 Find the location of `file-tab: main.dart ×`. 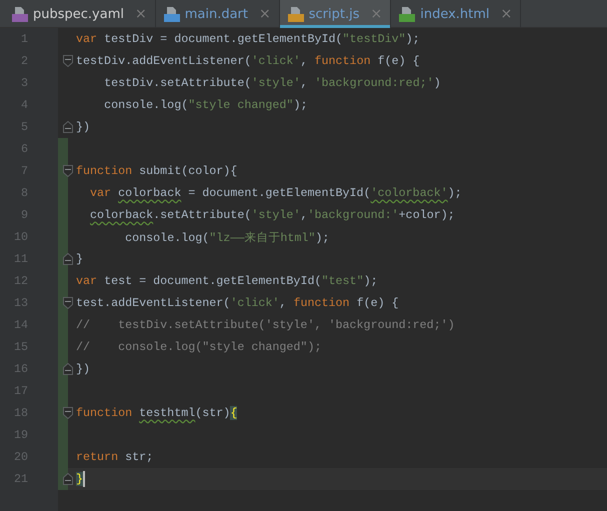

file-tab: main.dart × is located at coordinates (218, 14).